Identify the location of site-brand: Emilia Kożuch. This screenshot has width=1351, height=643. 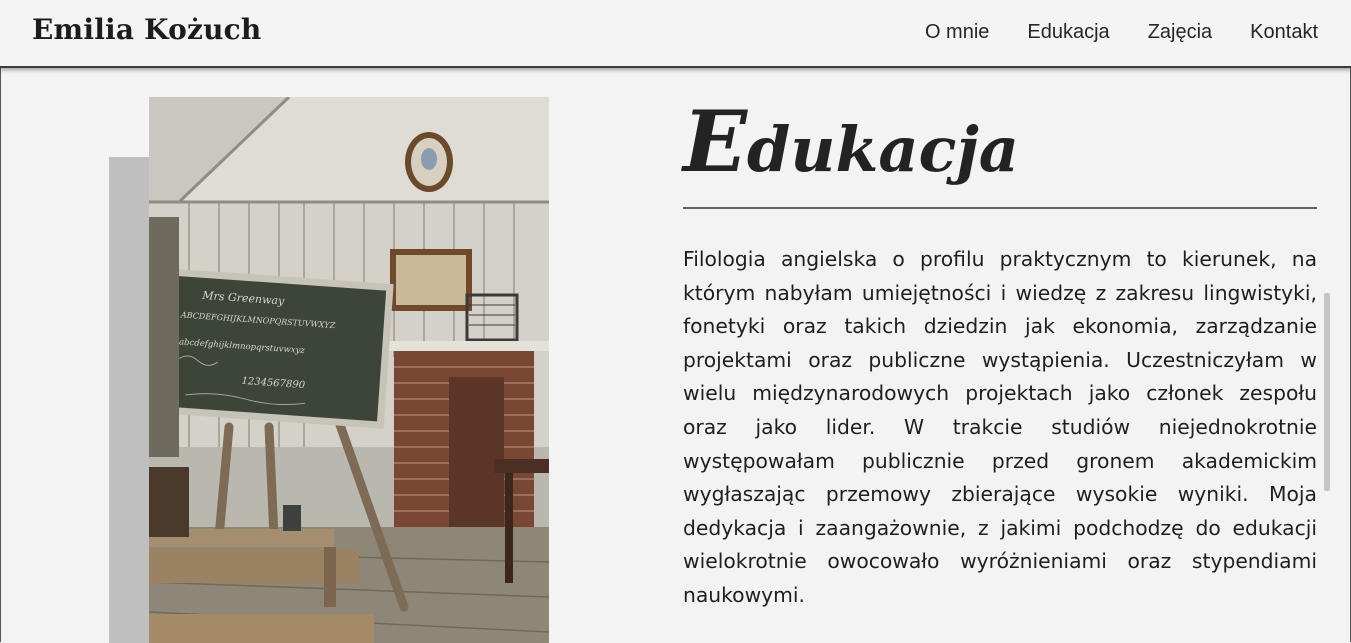
(146, 29).